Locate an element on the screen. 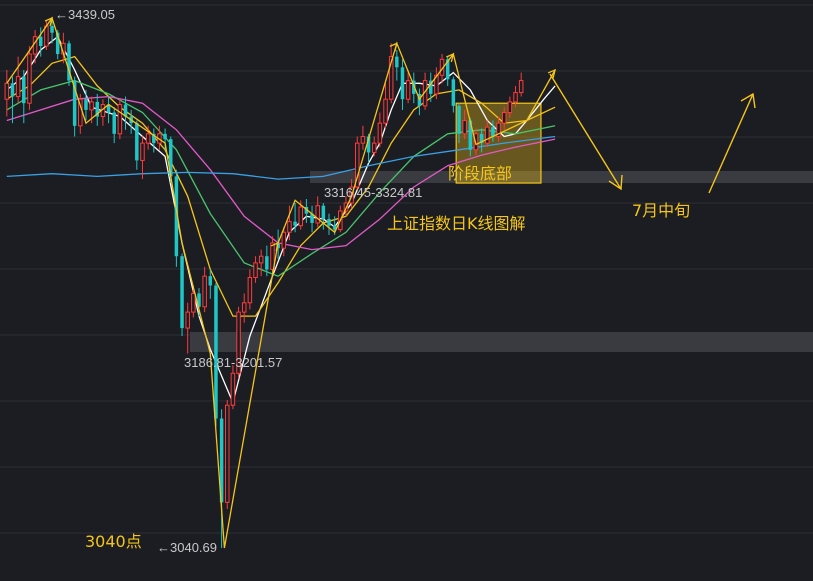  support-zone is located at coordinates (501, 342).